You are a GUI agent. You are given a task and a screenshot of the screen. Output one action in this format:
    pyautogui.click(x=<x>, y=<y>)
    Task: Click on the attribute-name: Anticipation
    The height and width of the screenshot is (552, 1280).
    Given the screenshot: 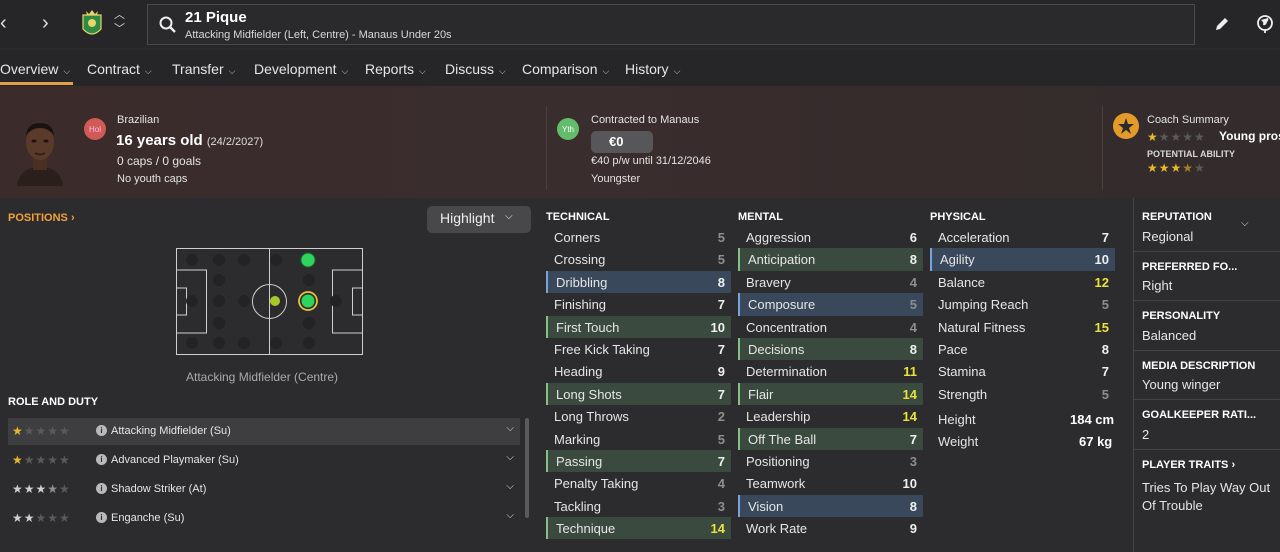 What is the action you would take?
    pyautogui.click(x=782, y=260)
    